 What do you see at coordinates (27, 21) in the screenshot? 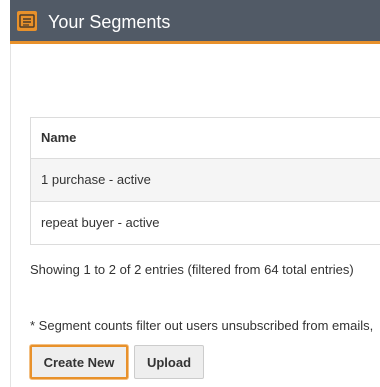
I see `list-icon` at bounding box center [27, 21].